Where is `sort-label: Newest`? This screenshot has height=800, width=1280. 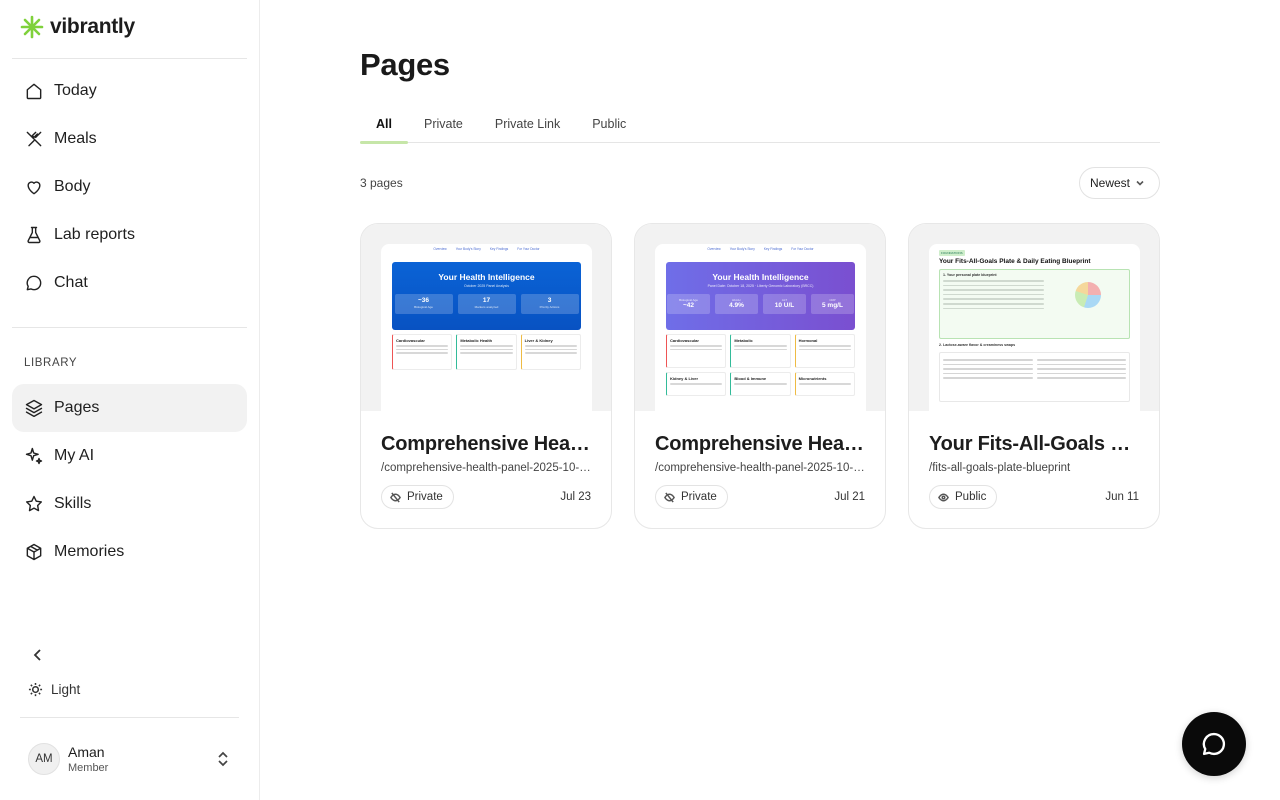
sort-label: Newest is located at coordinates (1110, 183).